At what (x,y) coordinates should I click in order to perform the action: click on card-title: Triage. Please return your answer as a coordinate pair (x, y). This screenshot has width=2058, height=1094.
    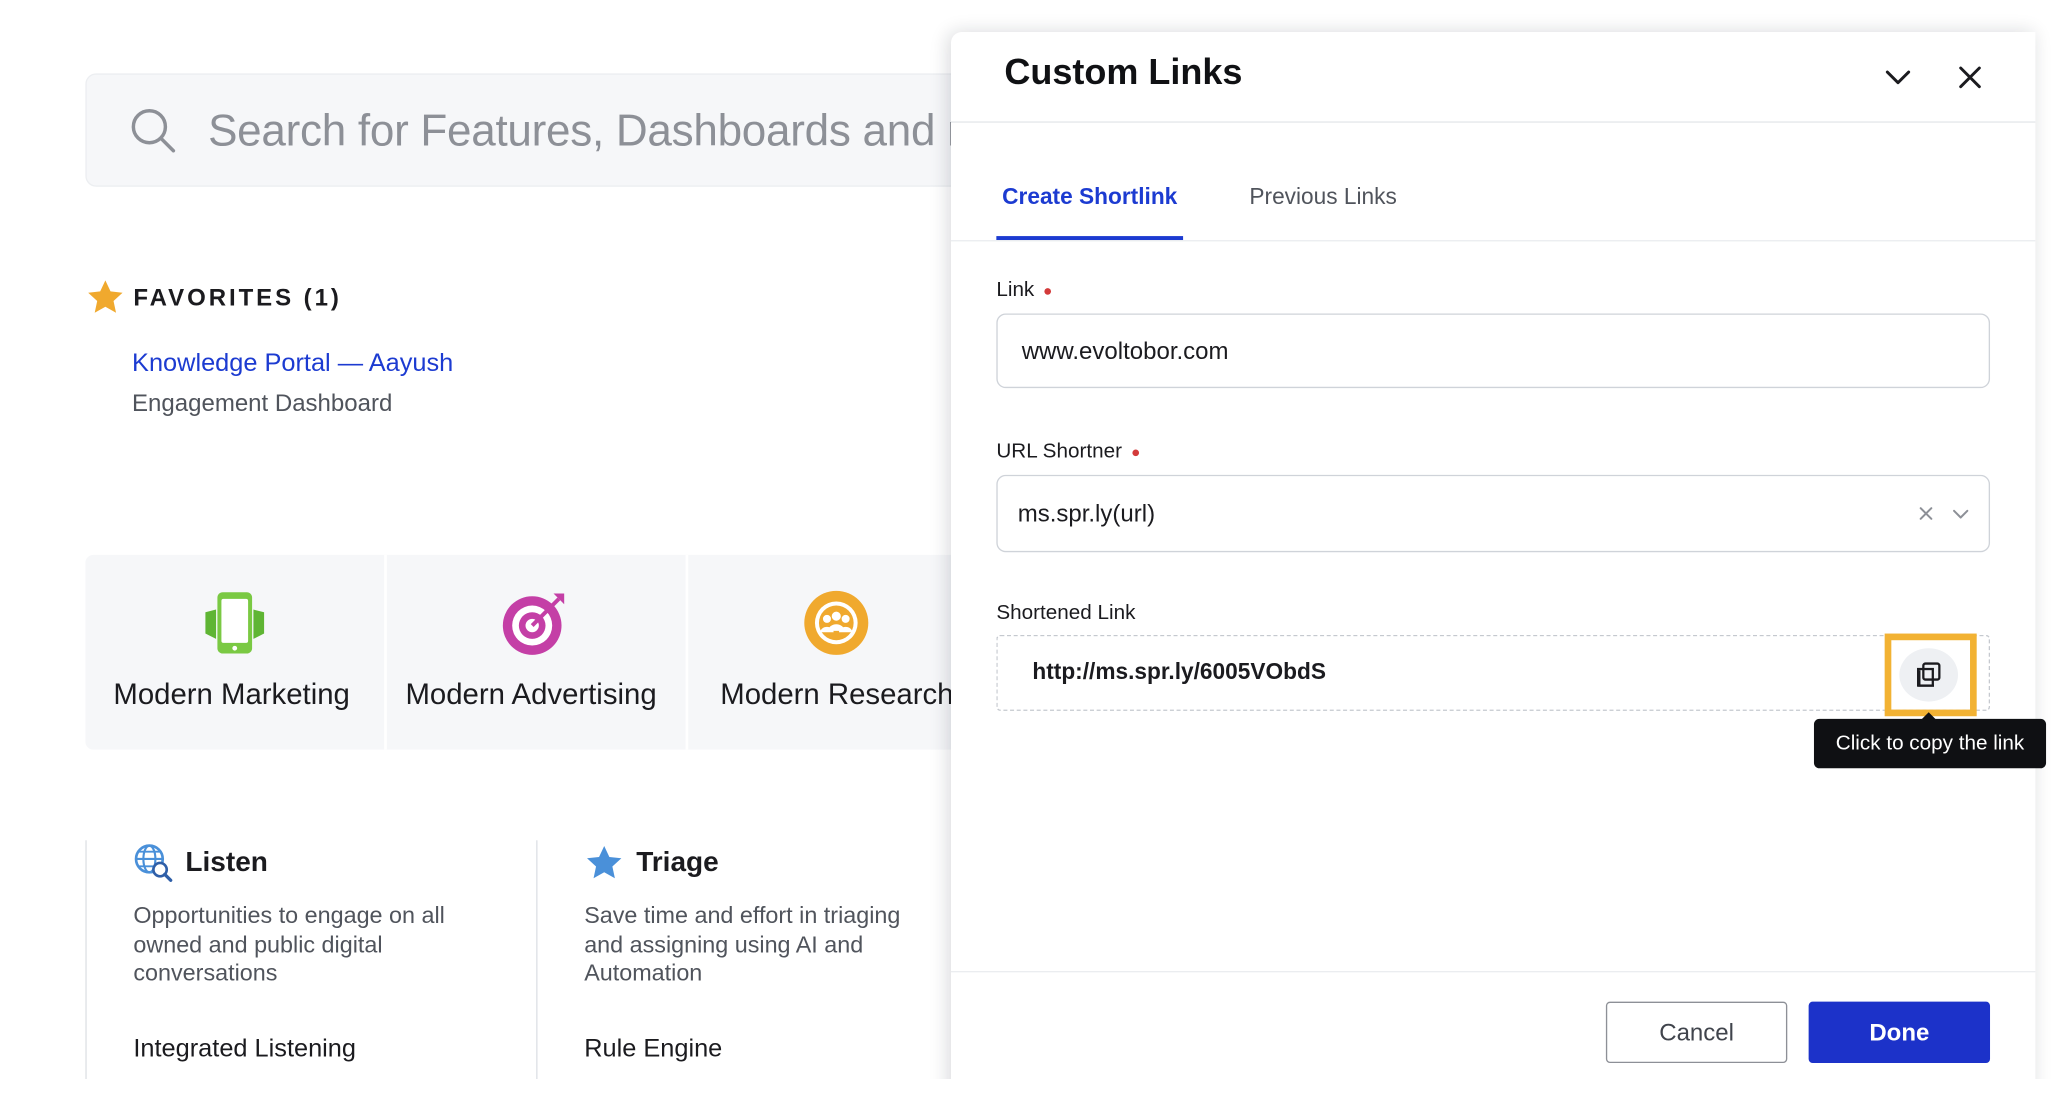
    Looking at the image, I should click on (677, 862).